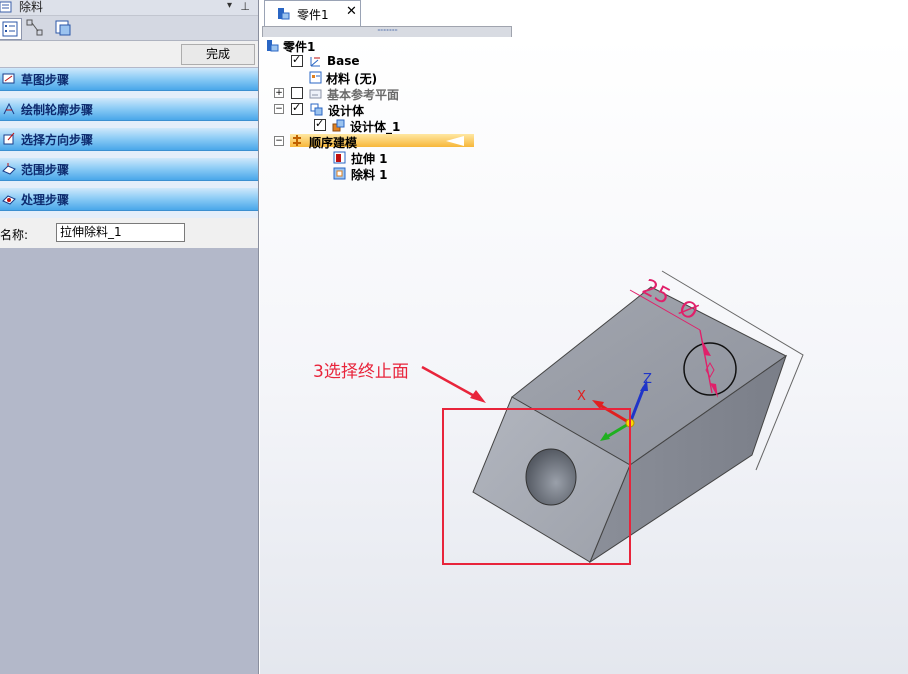 This screenshot has width=908, height=674. I want to click on axis-z-label: Z, so click(647, 379).